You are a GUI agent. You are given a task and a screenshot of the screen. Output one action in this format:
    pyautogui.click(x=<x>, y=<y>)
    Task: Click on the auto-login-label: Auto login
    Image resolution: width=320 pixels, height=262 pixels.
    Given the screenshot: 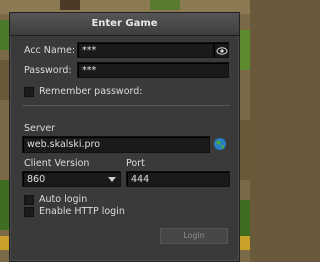 What is the action you would take?
    pyautogui.click(x=63, y=199)
    